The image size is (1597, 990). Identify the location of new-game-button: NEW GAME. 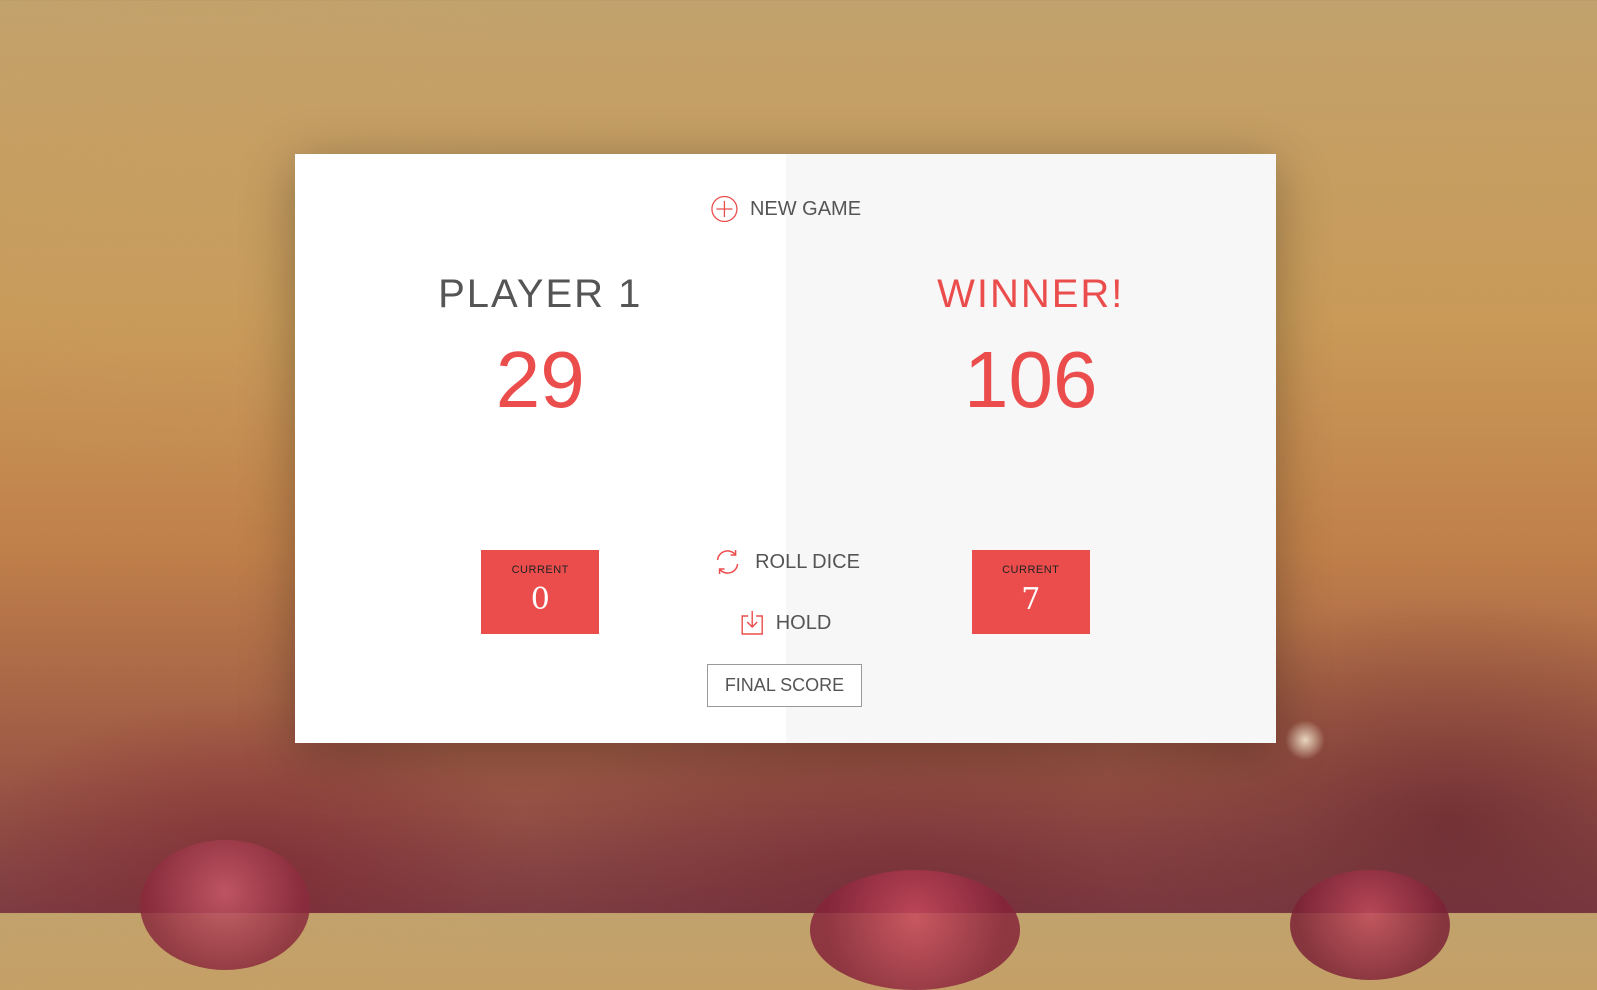
(785, 209).